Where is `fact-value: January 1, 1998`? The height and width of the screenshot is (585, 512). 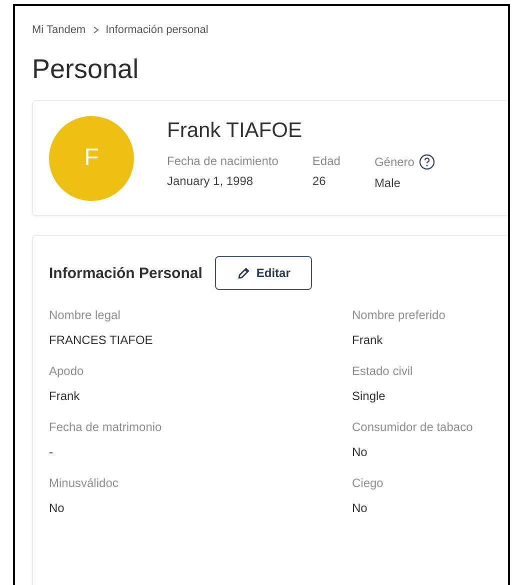 fact-value: January 1, 1998 is located at coordinates (210, 181).